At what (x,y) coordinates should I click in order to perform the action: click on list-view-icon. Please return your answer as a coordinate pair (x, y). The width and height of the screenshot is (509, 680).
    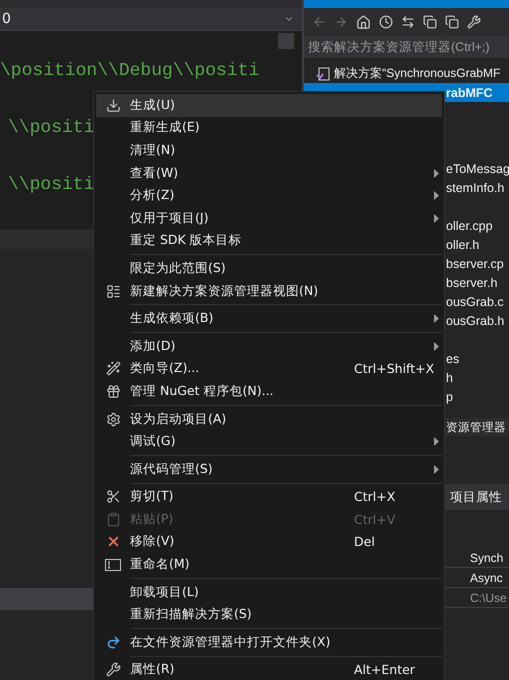
    Looking at the image, I should click on (113, 291).